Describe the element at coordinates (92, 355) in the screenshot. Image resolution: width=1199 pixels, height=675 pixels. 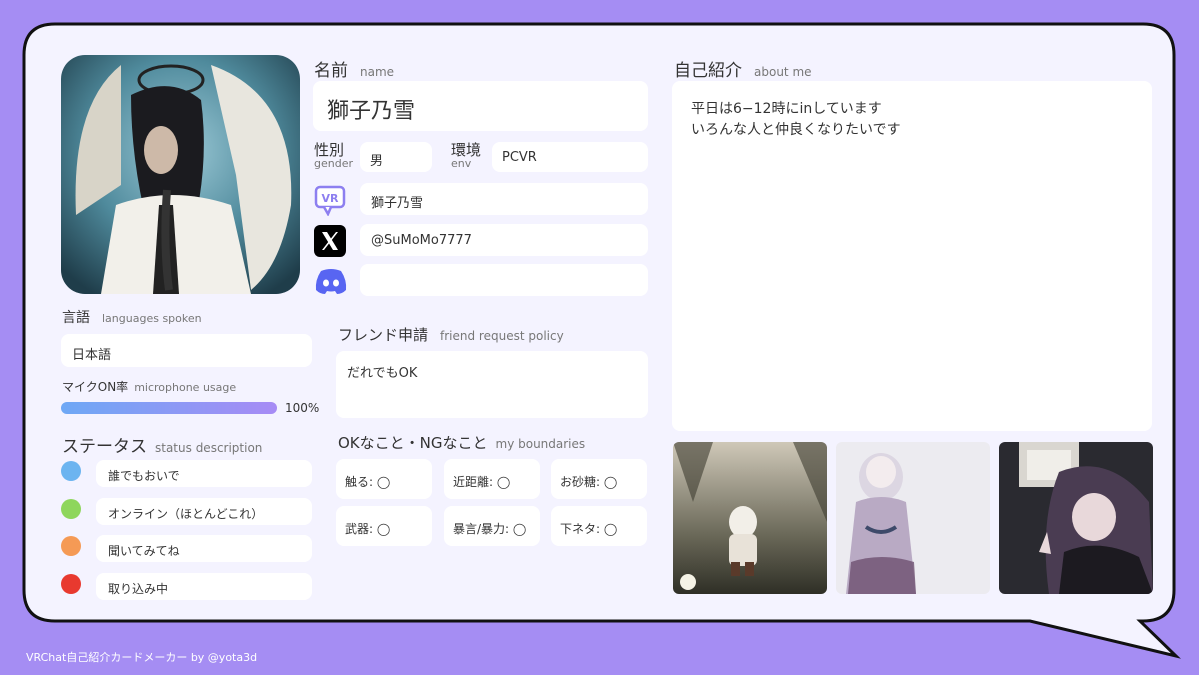
I see `languages-value: 日本語` at that location.